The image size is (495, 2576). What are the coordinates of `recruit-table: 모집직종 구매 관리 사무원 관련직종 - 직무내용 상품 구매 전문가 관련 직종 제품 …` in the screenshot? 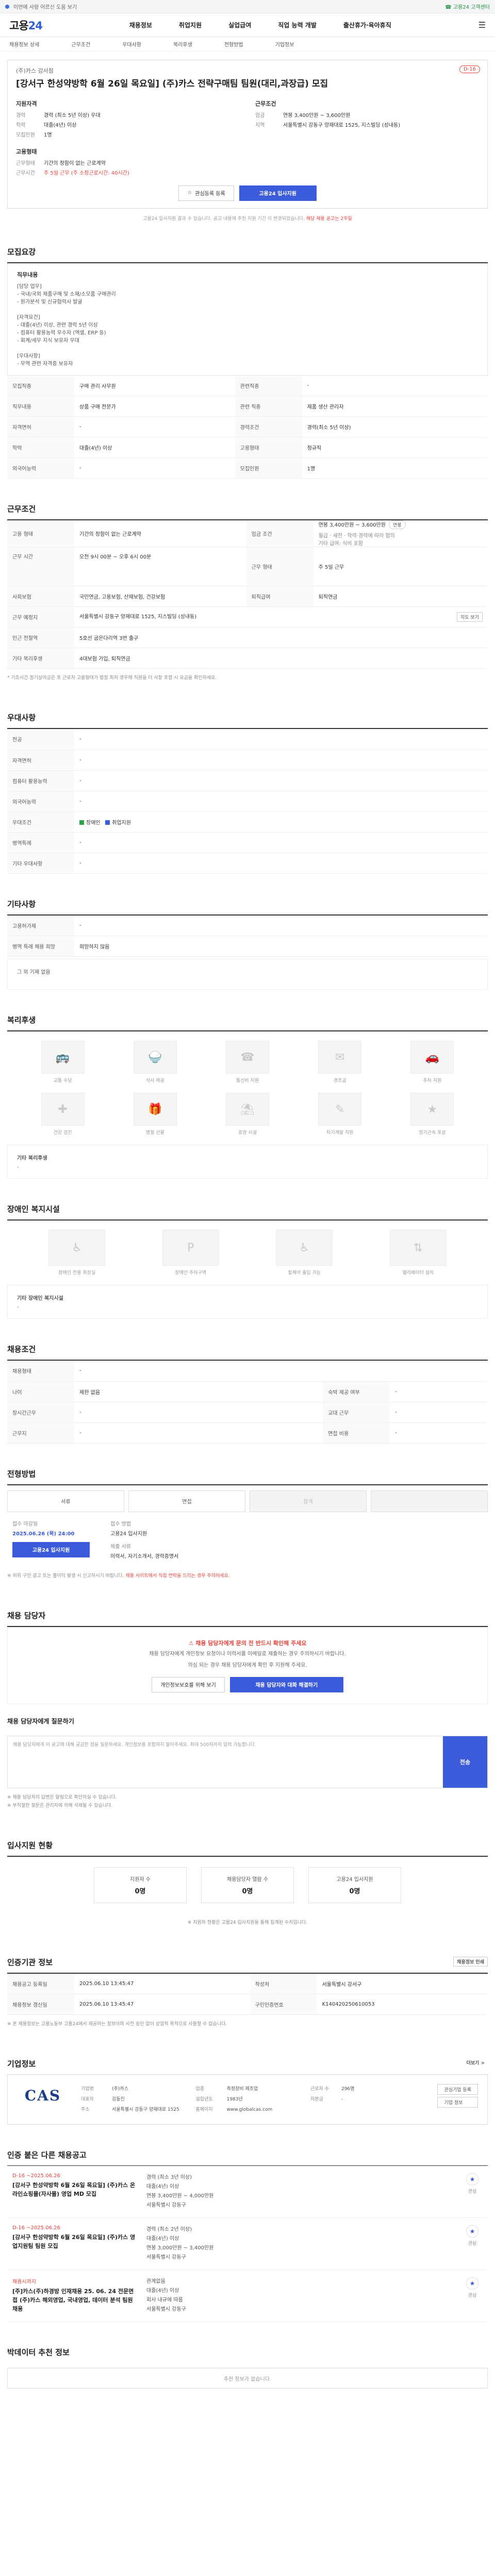 It's located at (247, 427).